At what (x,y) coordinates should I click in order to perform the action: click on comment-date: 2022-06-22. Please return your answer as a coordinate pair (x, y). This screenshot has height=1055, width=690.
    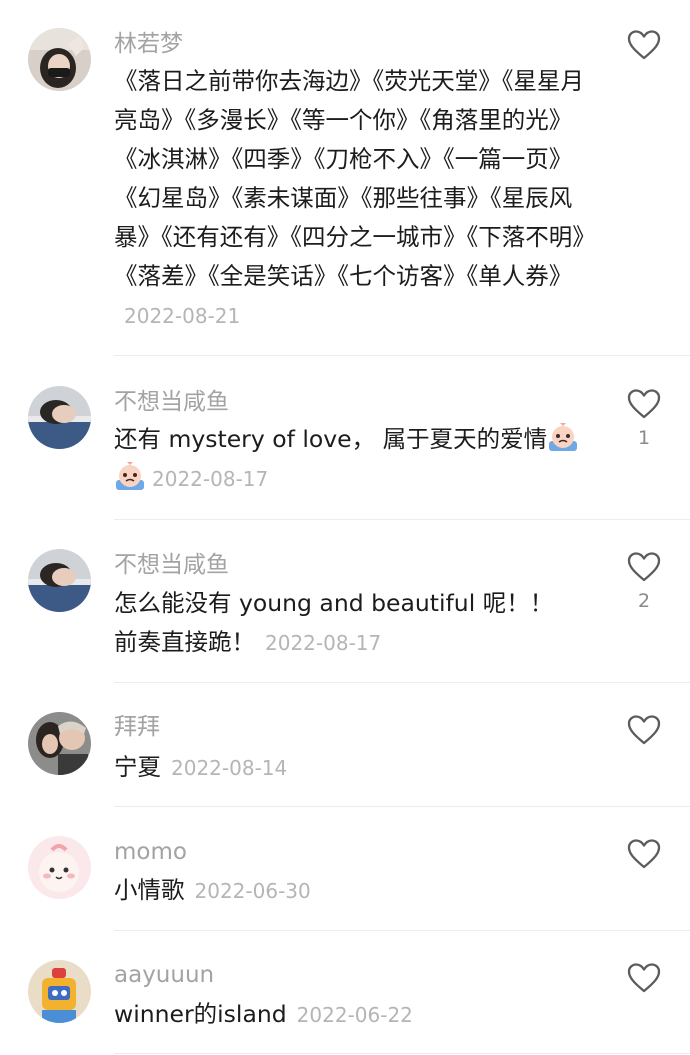
    Looking at the image, I should click on (354, 1015).